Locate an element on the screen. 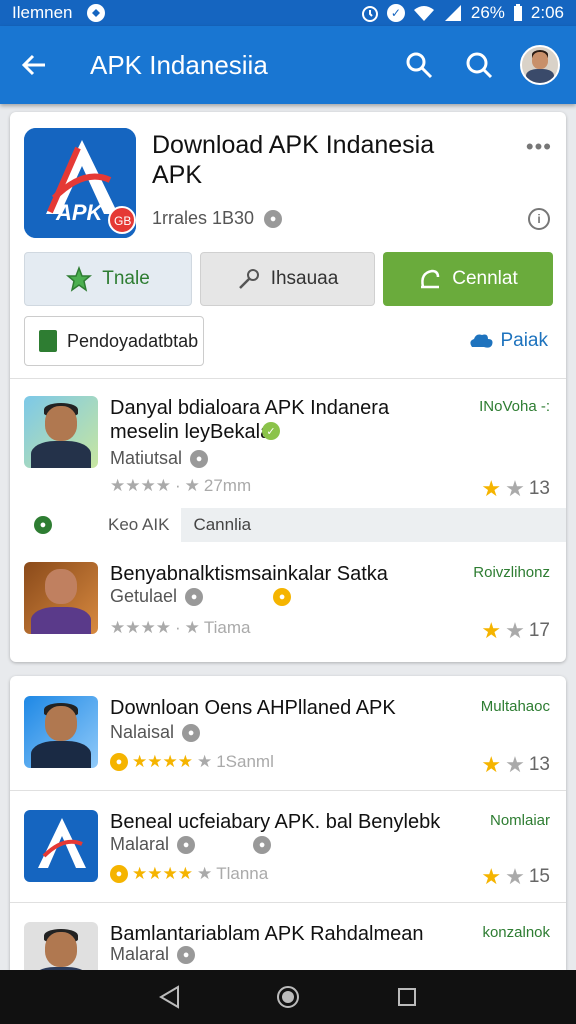 This screenshot has width=576, height=1024. info-icon: i is located at coordinates (539, 219).